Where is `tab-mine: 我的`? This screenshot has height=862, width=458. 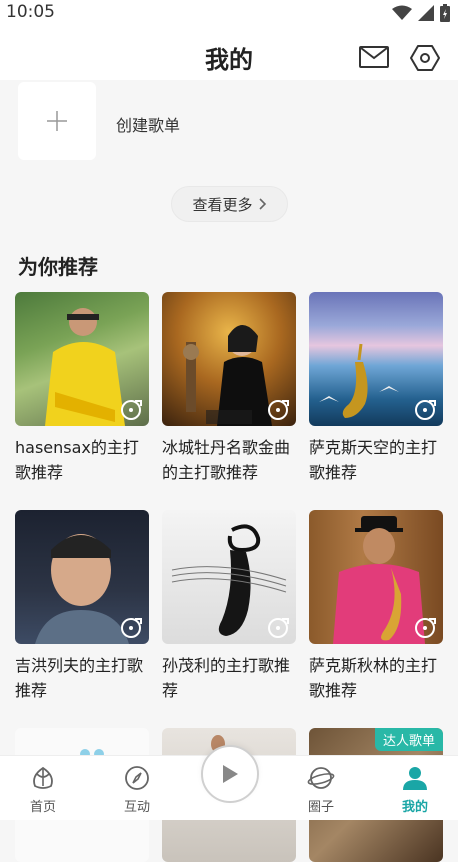
tab-mine: 我的 is located at coordinates (415, 789).